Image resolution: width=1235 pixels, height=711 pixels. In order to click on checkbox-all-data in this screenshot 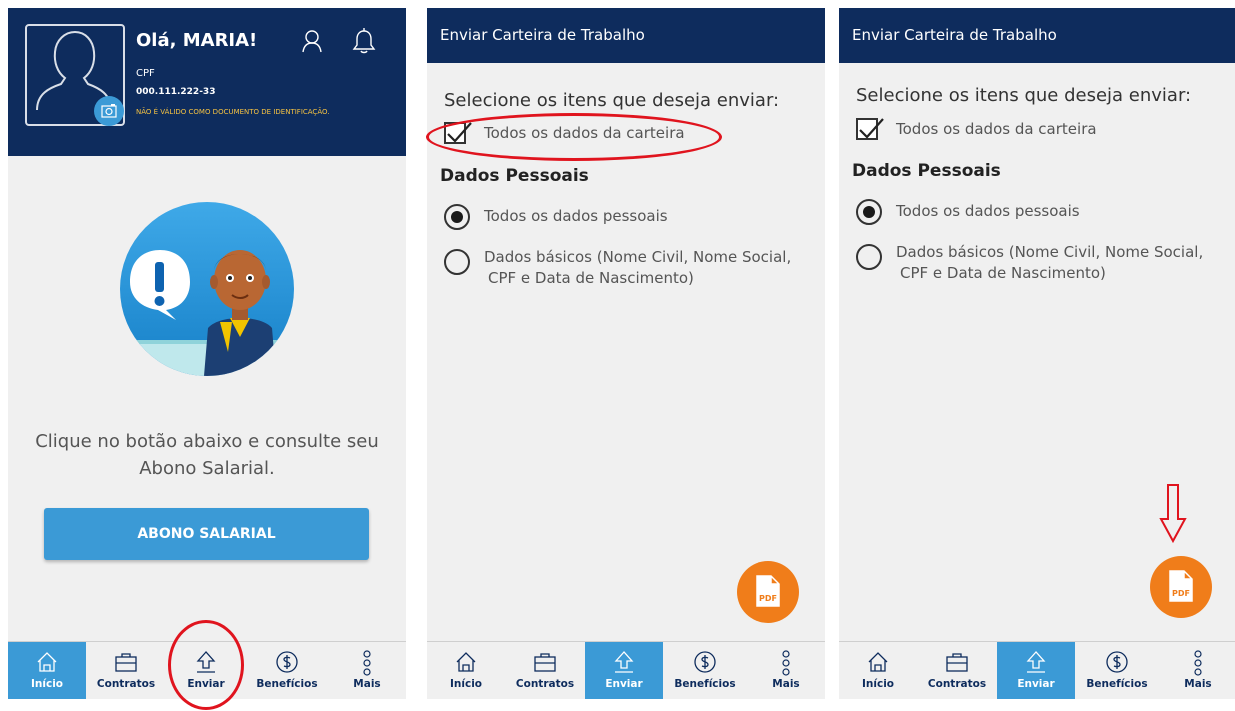, I will do `click(870, 129)`.